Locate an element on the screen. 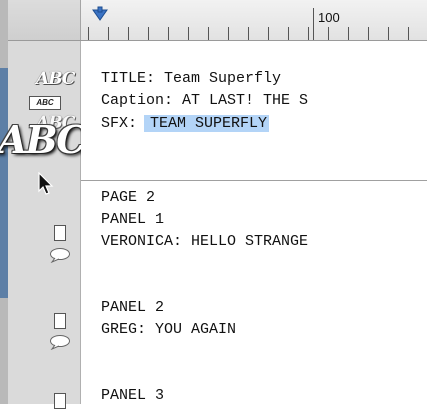 Image resolution: width=427 pixels, height=409 pixels. panel-heading: PANEL 2 is located at coordinates (132, 308).